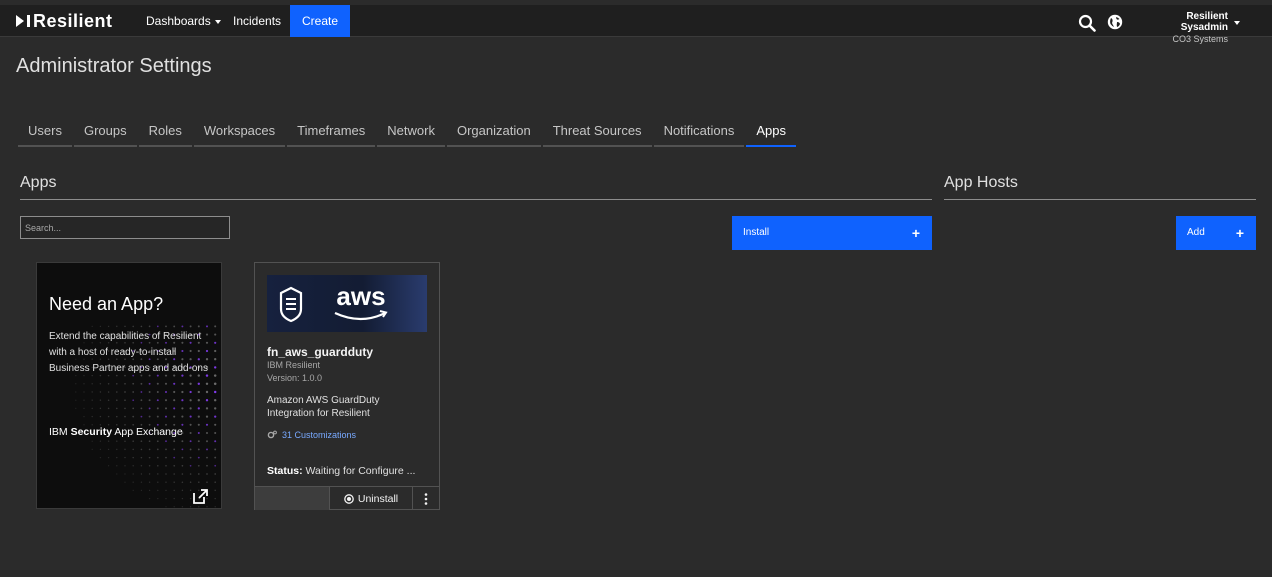 The width and height of the screenshot is (1272, 577). Describe the element at coordinates (426, 498) in the screenshot. I see `overflow-menu-icon` at that location.